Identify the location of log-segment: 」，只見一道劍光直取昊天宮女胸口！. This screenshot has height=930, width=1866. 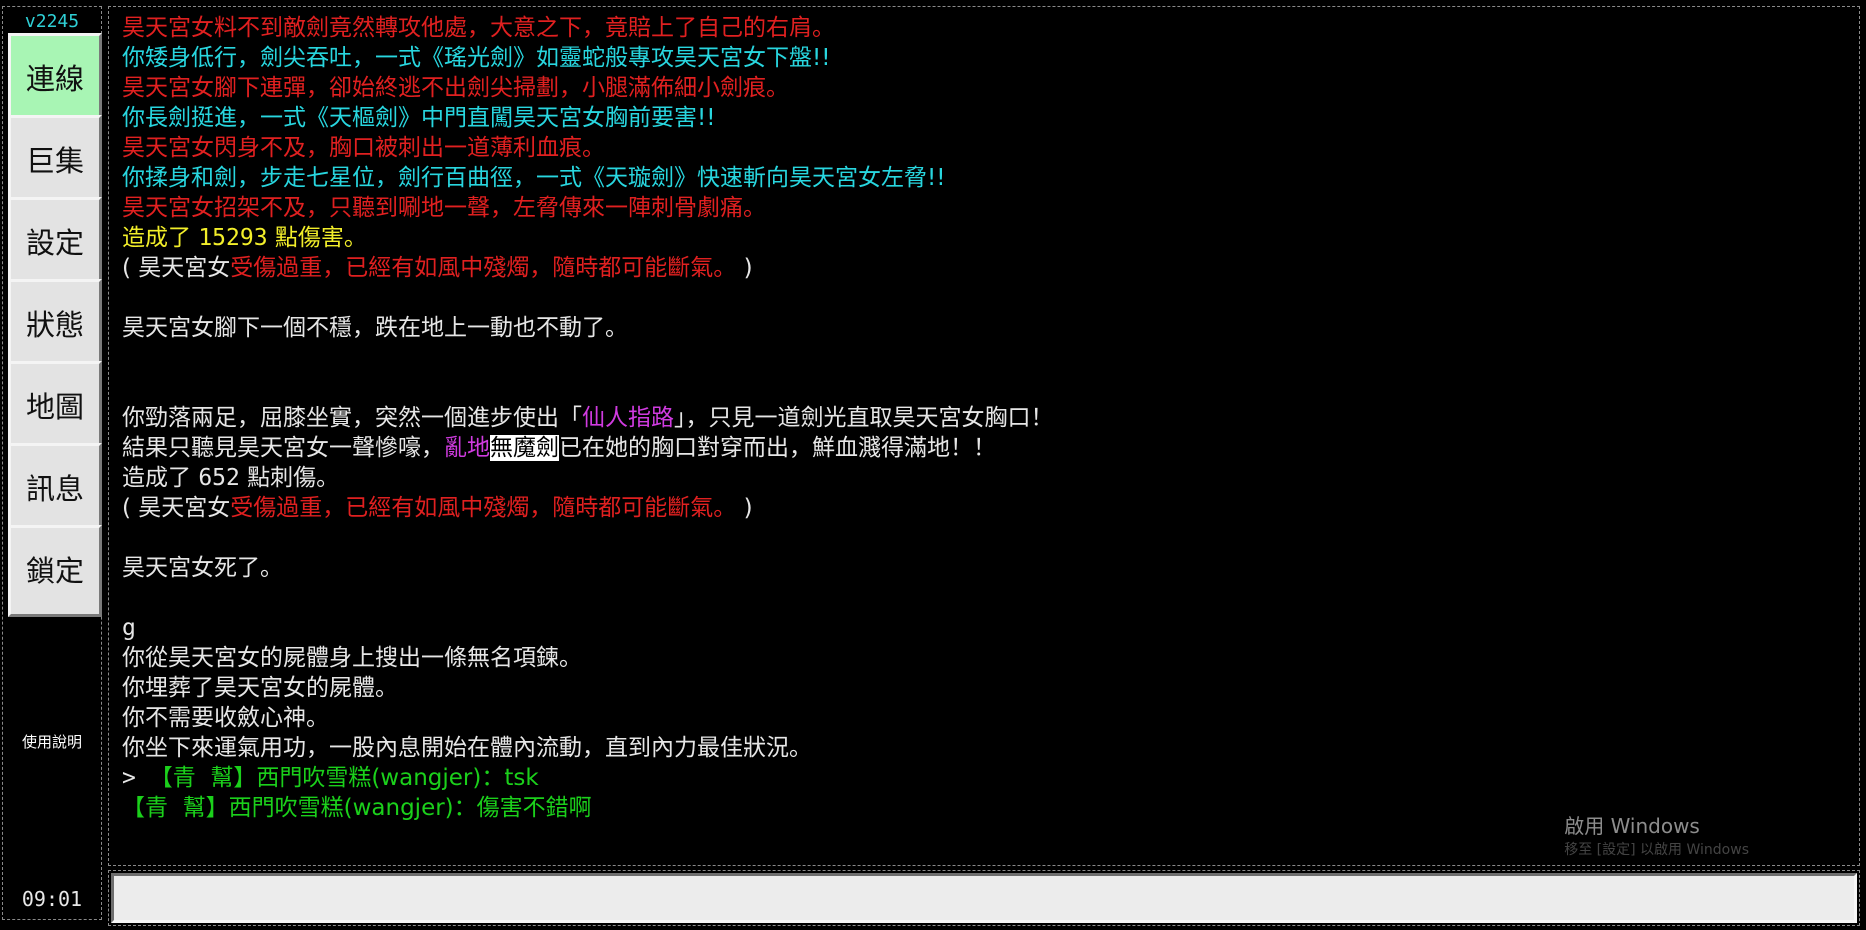
(864, 418).